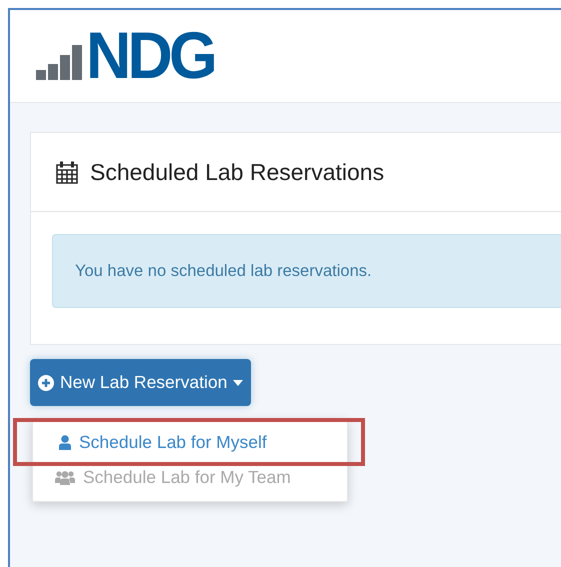 This screenshot has width=561, height=567. What do you see at coordinates (65, 477) in the screenshot?
I see `group-icon` at bounding box center [65, 477].